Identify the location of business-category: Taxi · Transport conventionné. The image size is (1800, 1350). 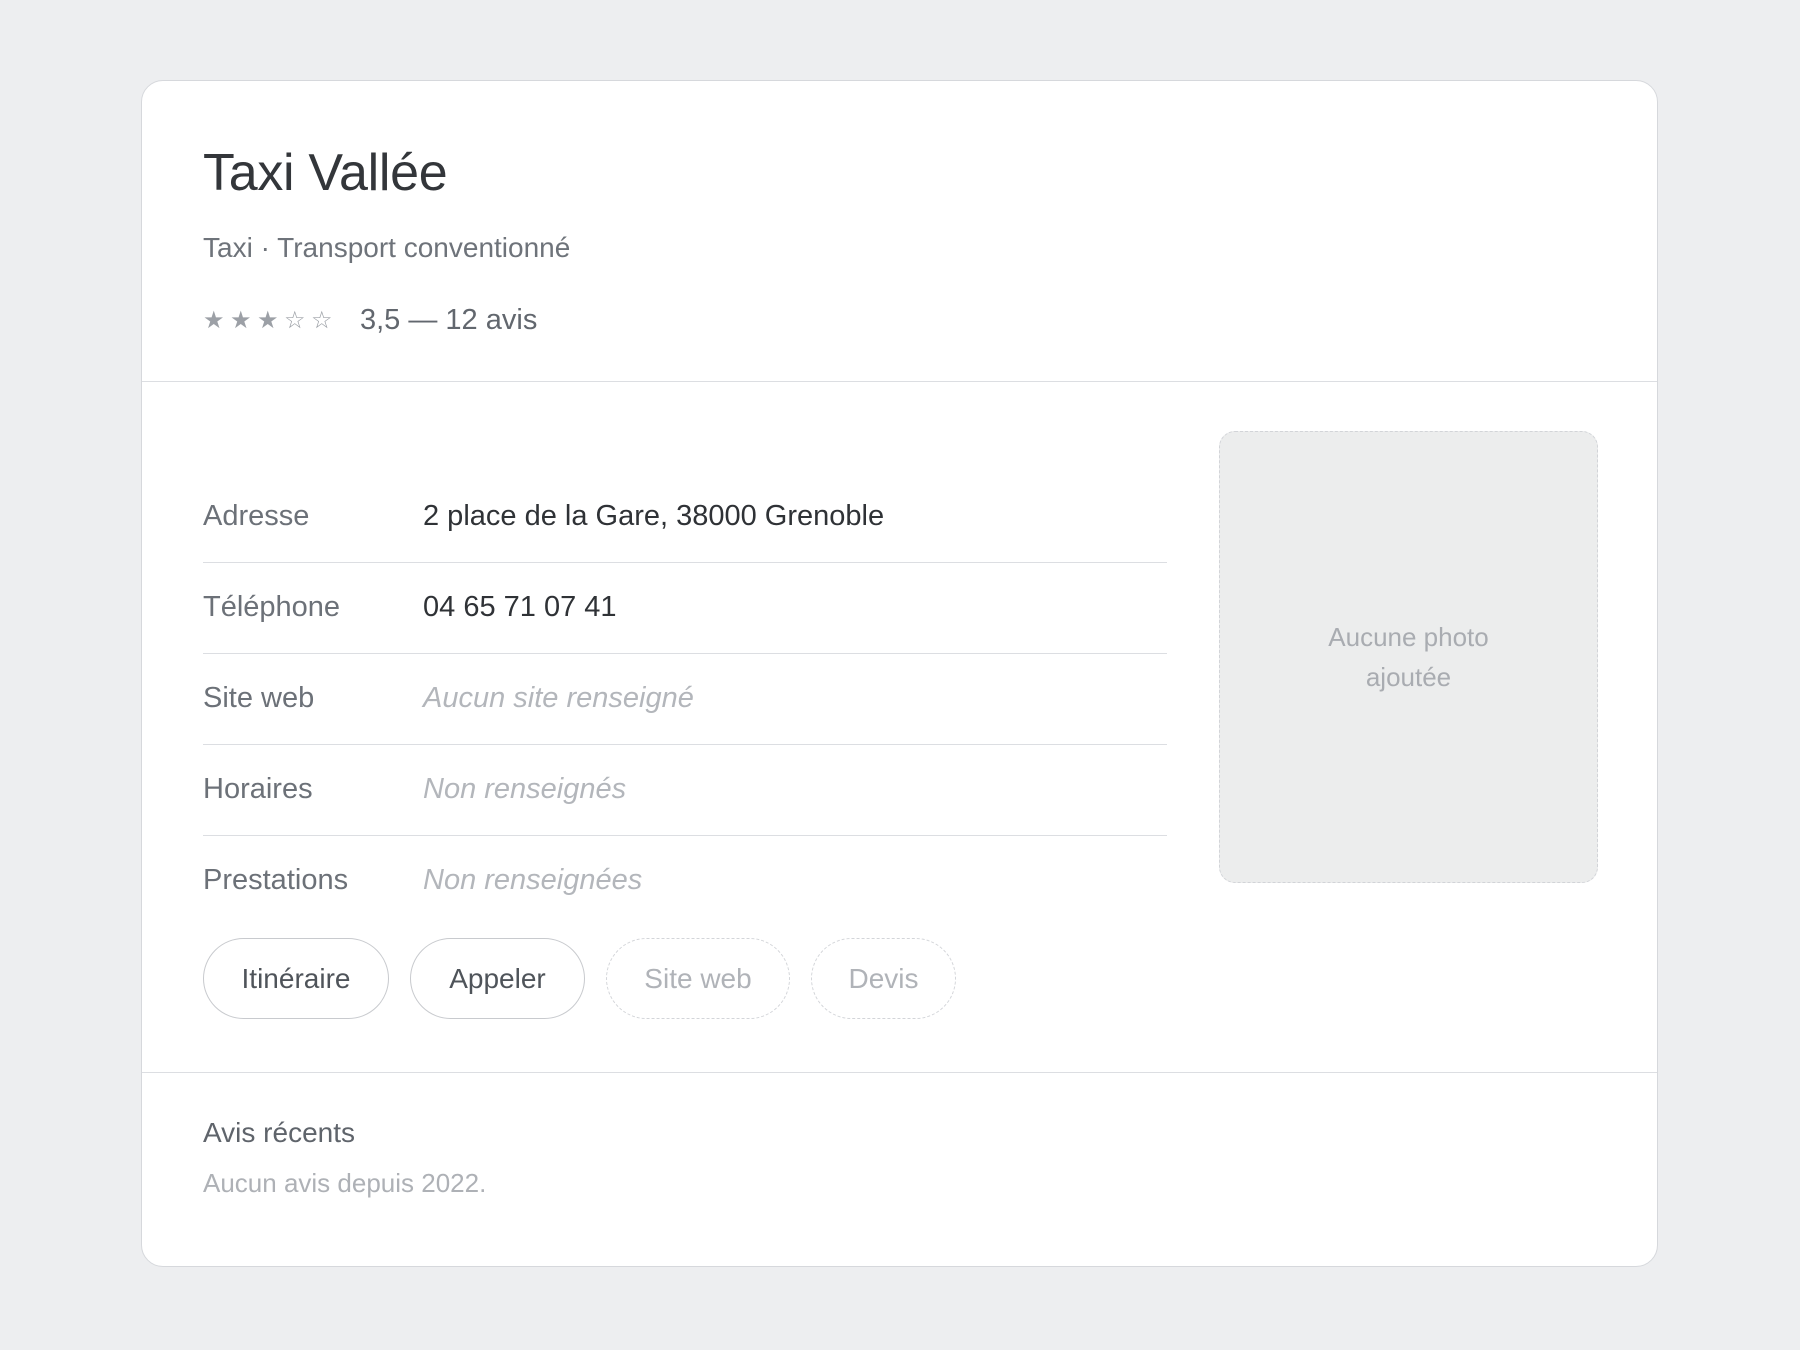
(387, 247).